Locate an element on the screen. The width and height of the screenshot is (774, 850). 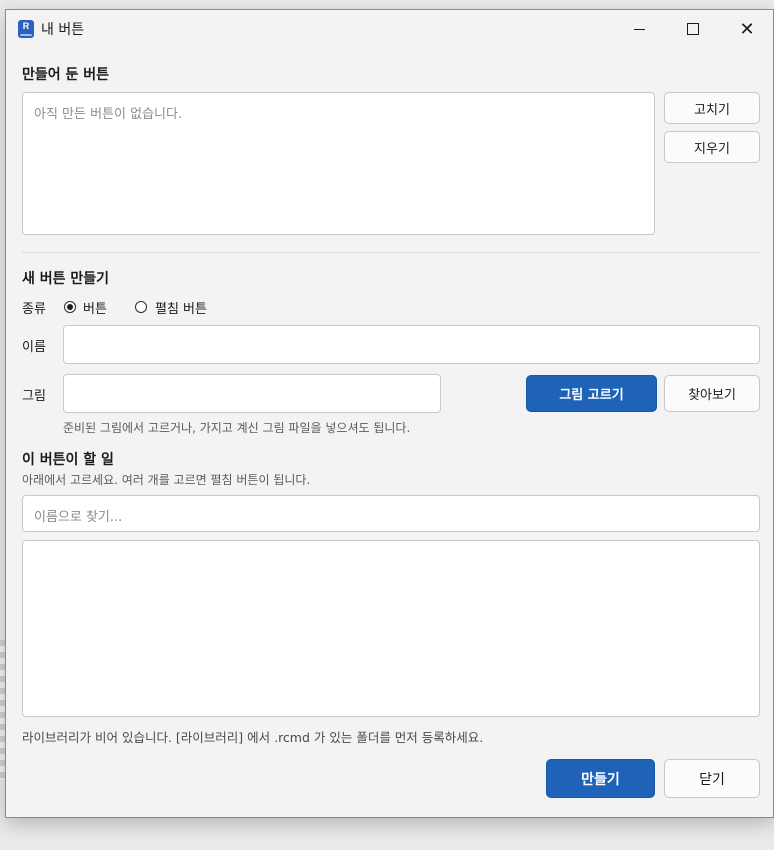
action-heading: 이 버튼이 할 일 is located at coordinates (68, 460).